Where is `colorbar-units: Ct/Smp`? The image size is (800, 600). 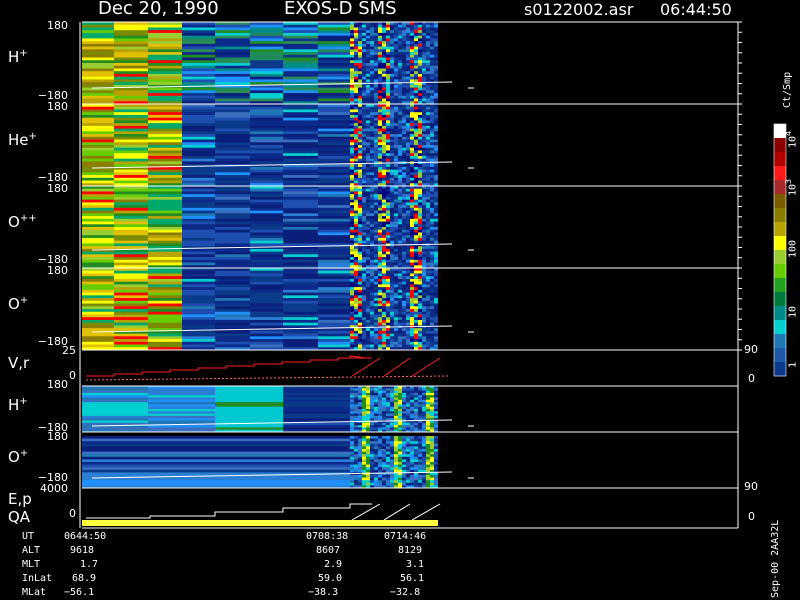
colorbar-units: Ct/Smp is located at coordinates (787, 89).